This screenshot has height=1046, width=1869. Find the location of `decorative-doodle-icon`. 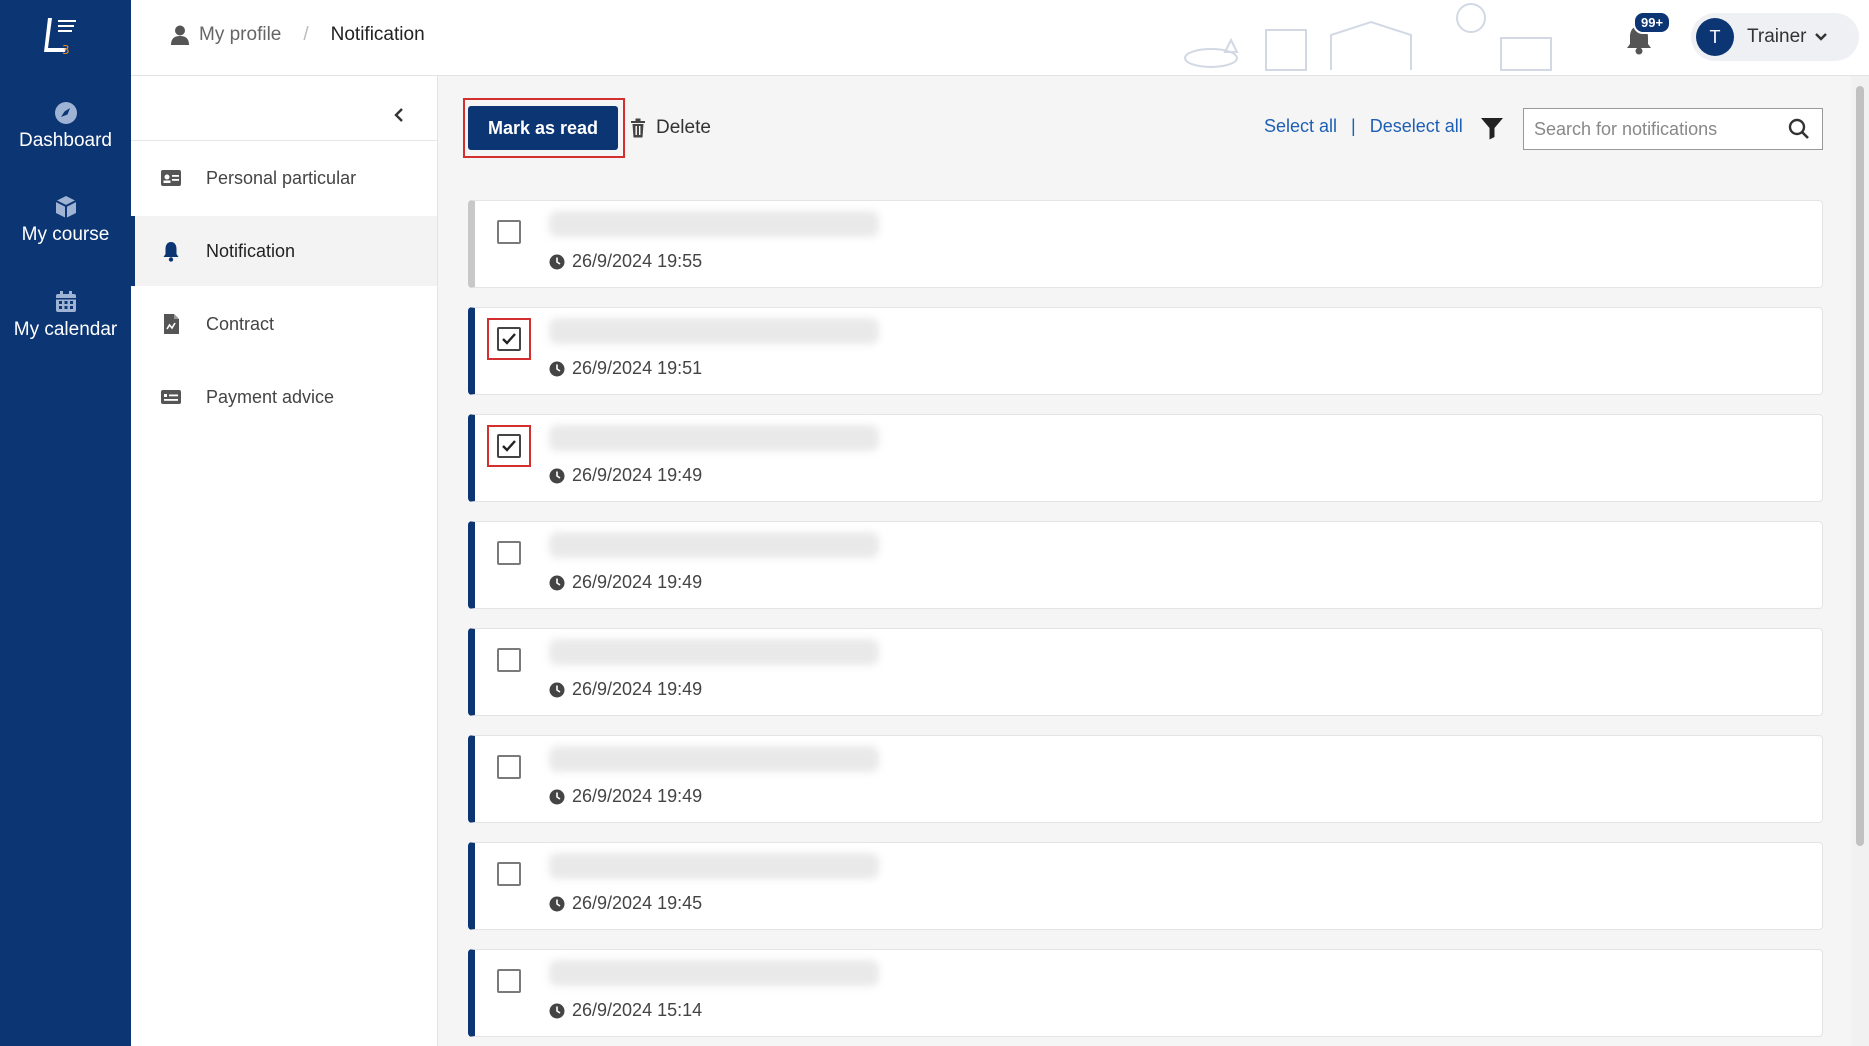

decorative-doodle-icon is located at coordinates (1368, 37).